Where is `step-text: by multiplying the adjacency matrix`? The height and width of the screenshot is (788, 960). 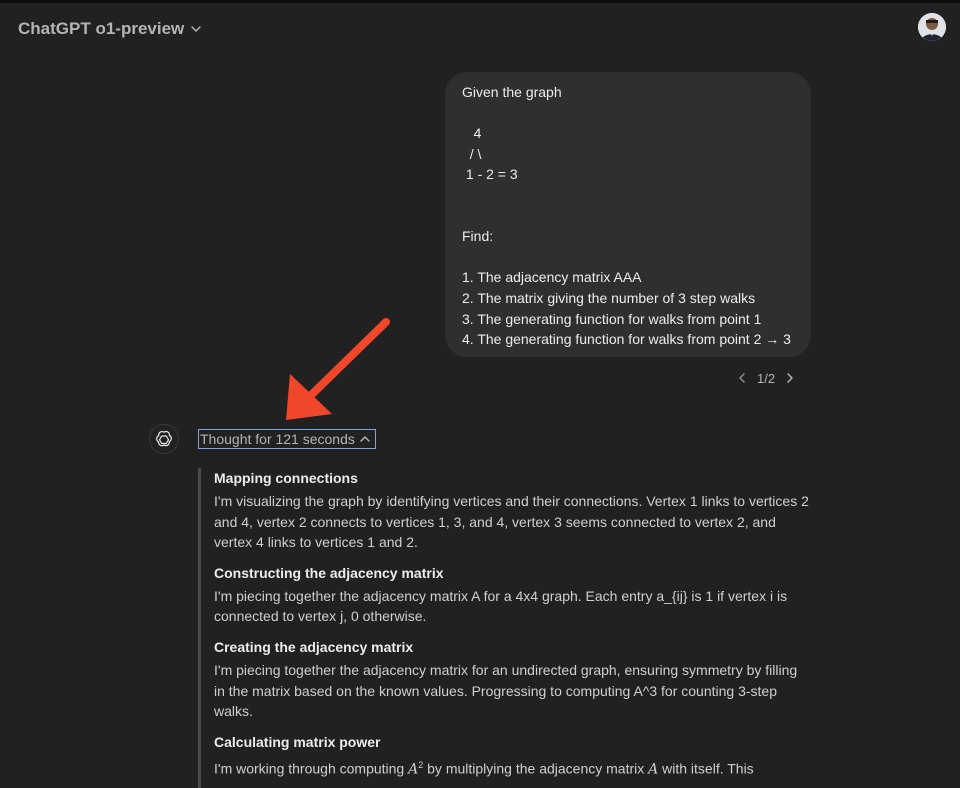
step-text: by multiplying the adjacency matrix is located at coordinates (536, 768).